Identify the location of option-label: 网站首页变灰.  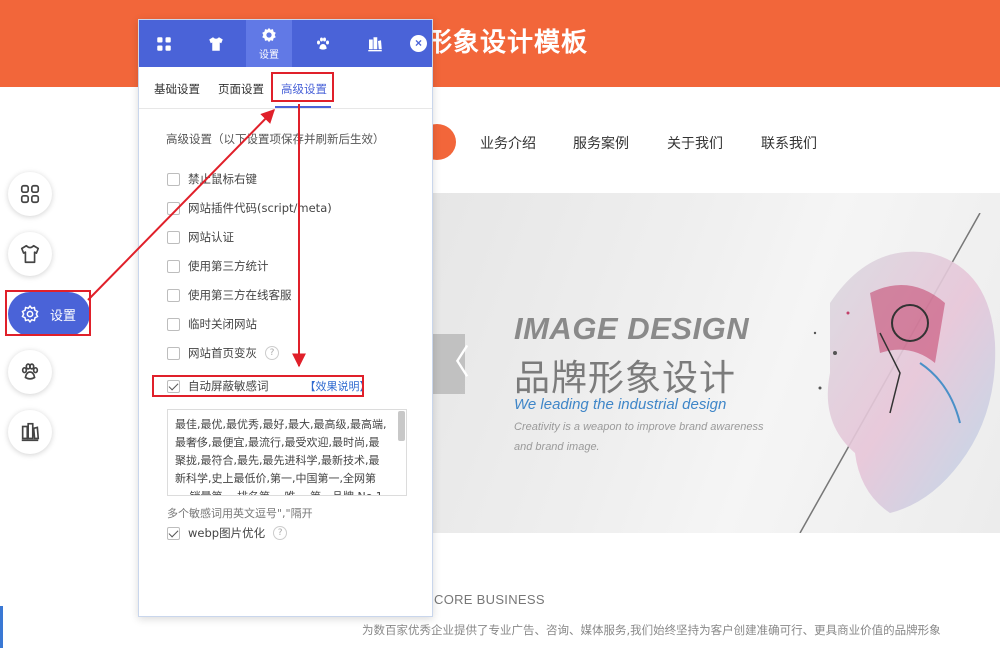
(222, 353).